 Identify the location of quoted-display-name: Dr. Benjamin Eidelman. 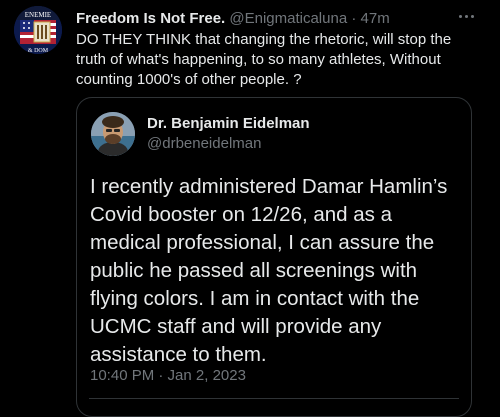
(228, 124).